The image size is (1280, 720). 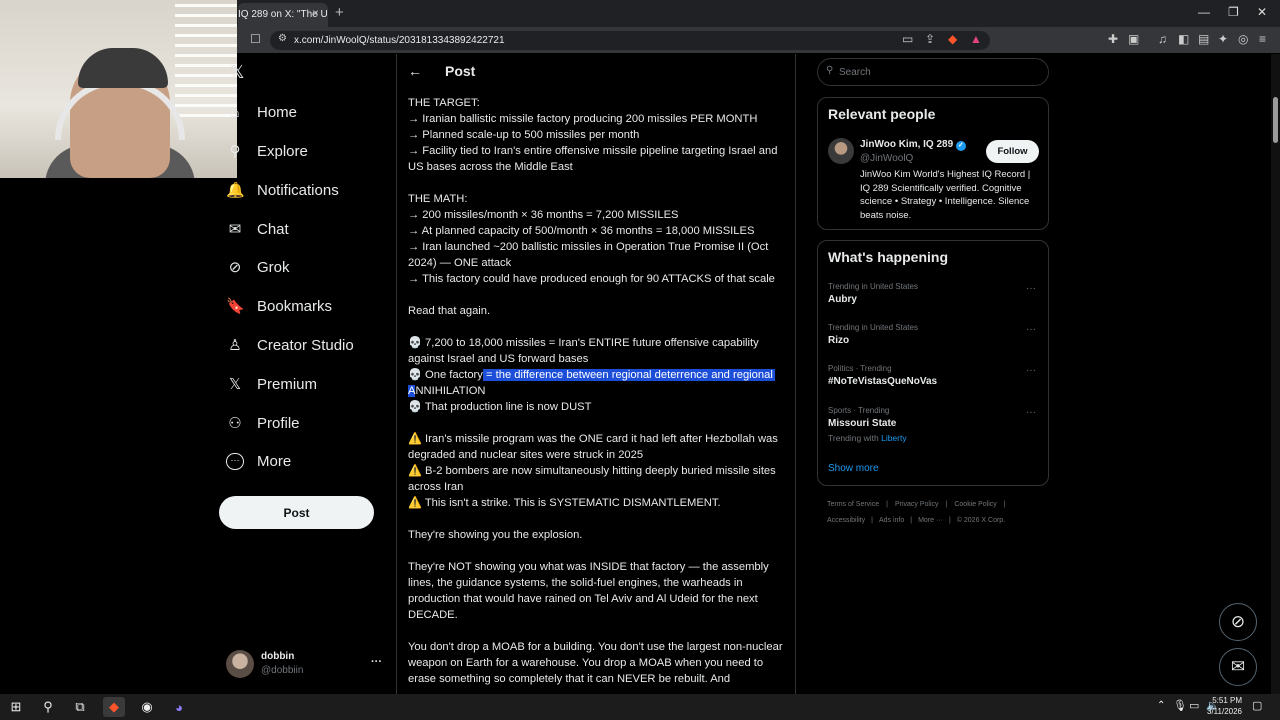 I want to click on home-icon: ⌂, so click(x=235, y=112).